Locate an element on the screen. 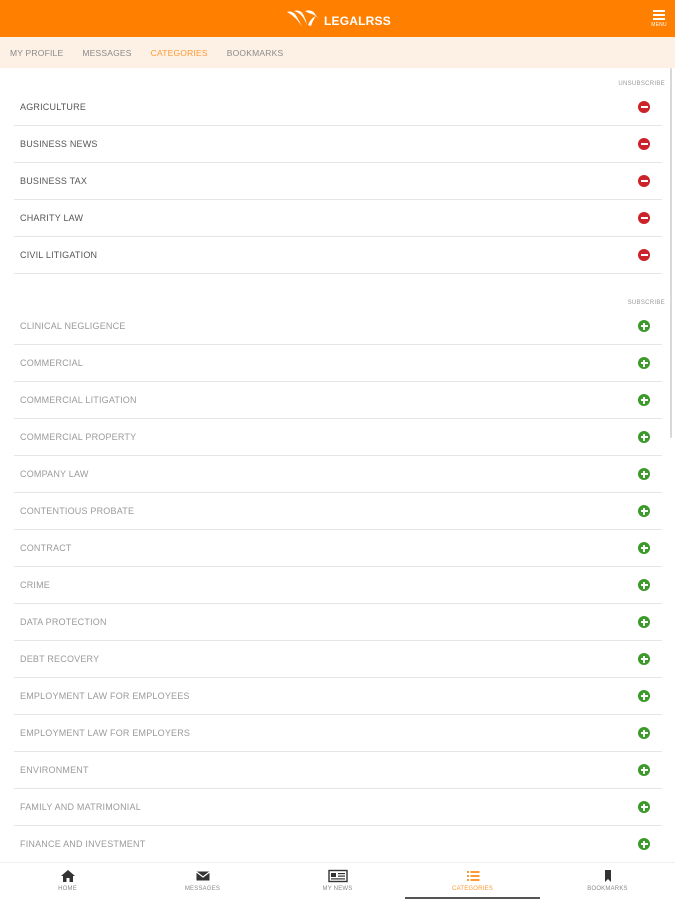  category-row: COMPANY LAW is located at coordinates (338, 474).